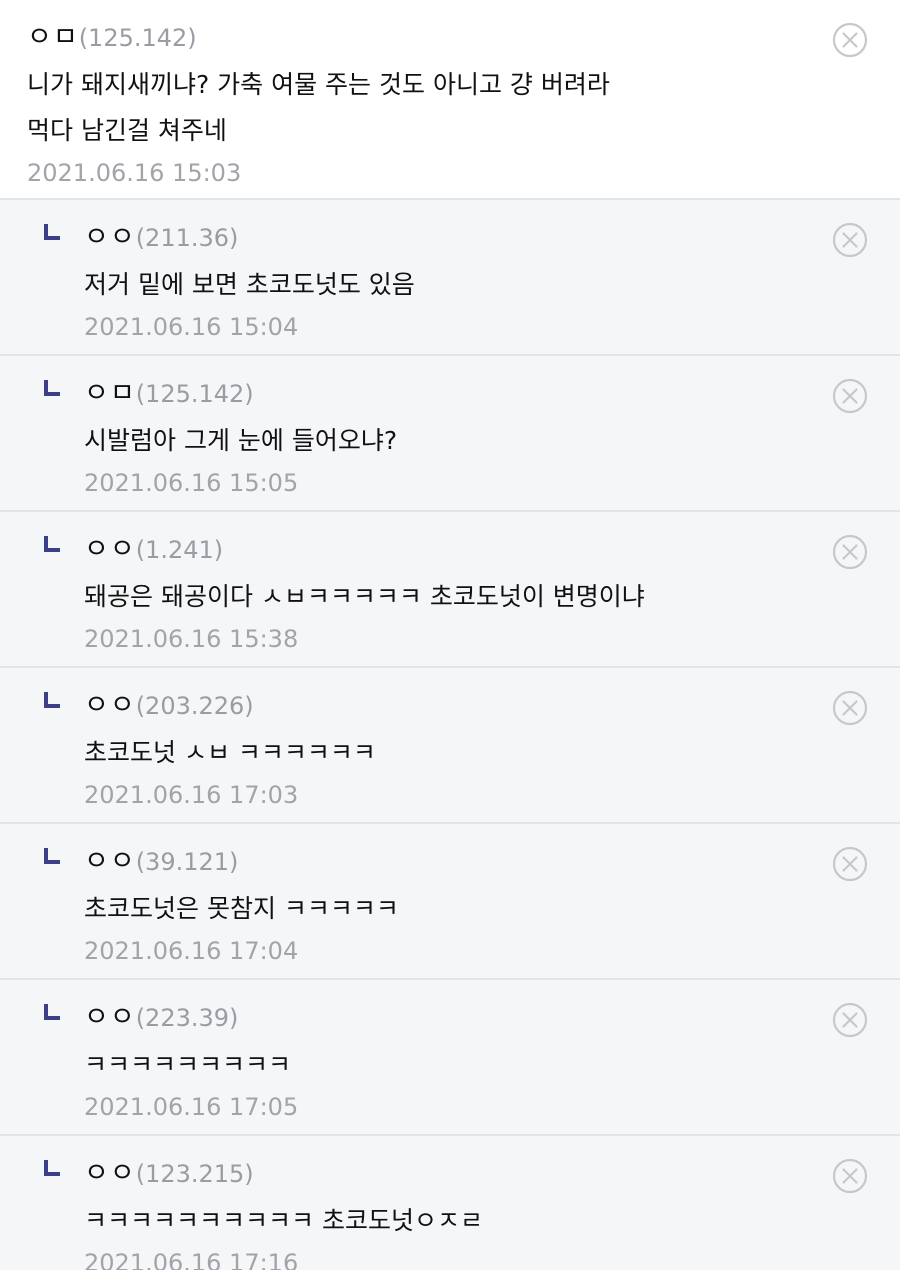 The image size is (900, 1270). Describe the element at coordinates (447, 550) in the screenshot. I see `reply-header: ㅇㅇ(1.241)` at that location.